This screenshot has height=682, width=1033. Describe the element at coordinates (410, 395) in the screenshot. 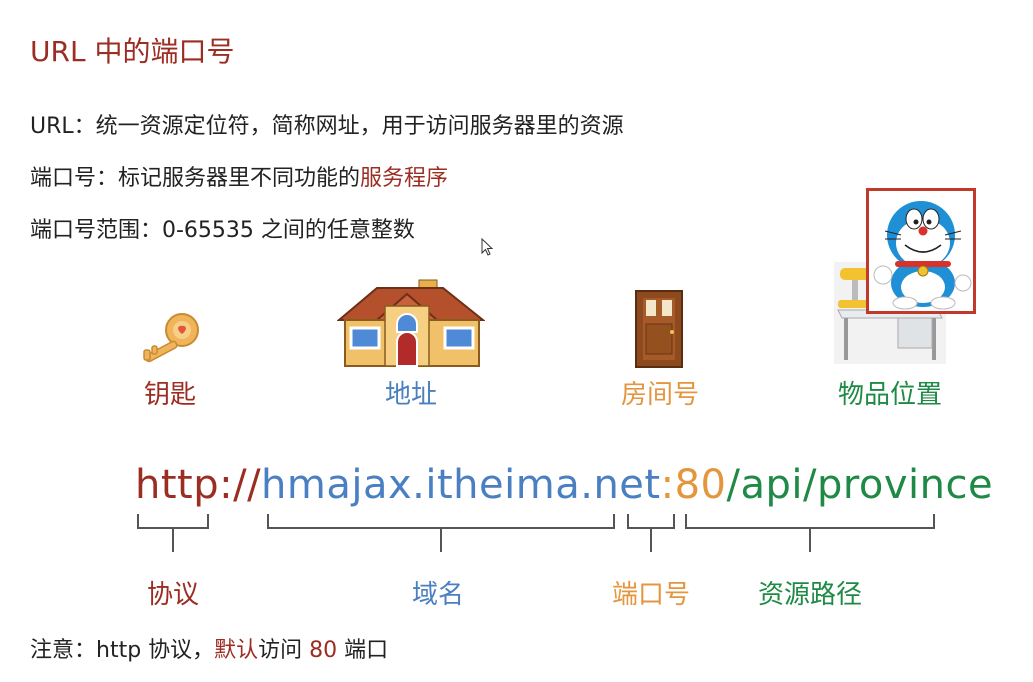

I see `analogy-label-address: 地址` at that location.